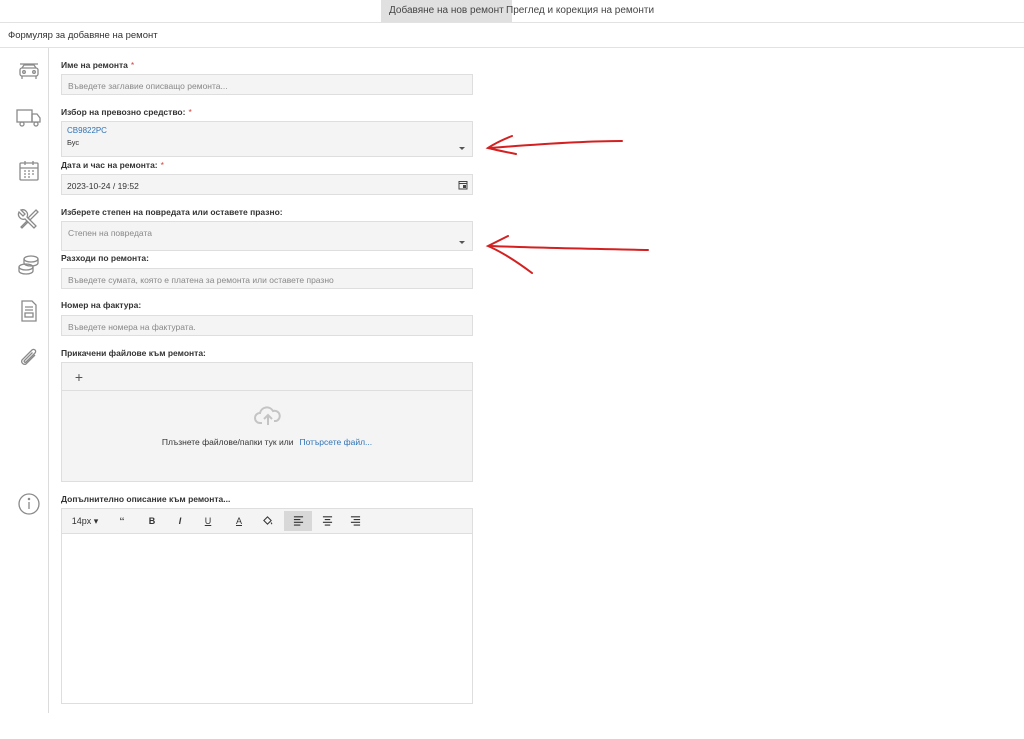 This screenshot has height=739, width=1024. Describe the element at coordinates (29, 171) in the screenshot. I see `calendar-icon` at that location.